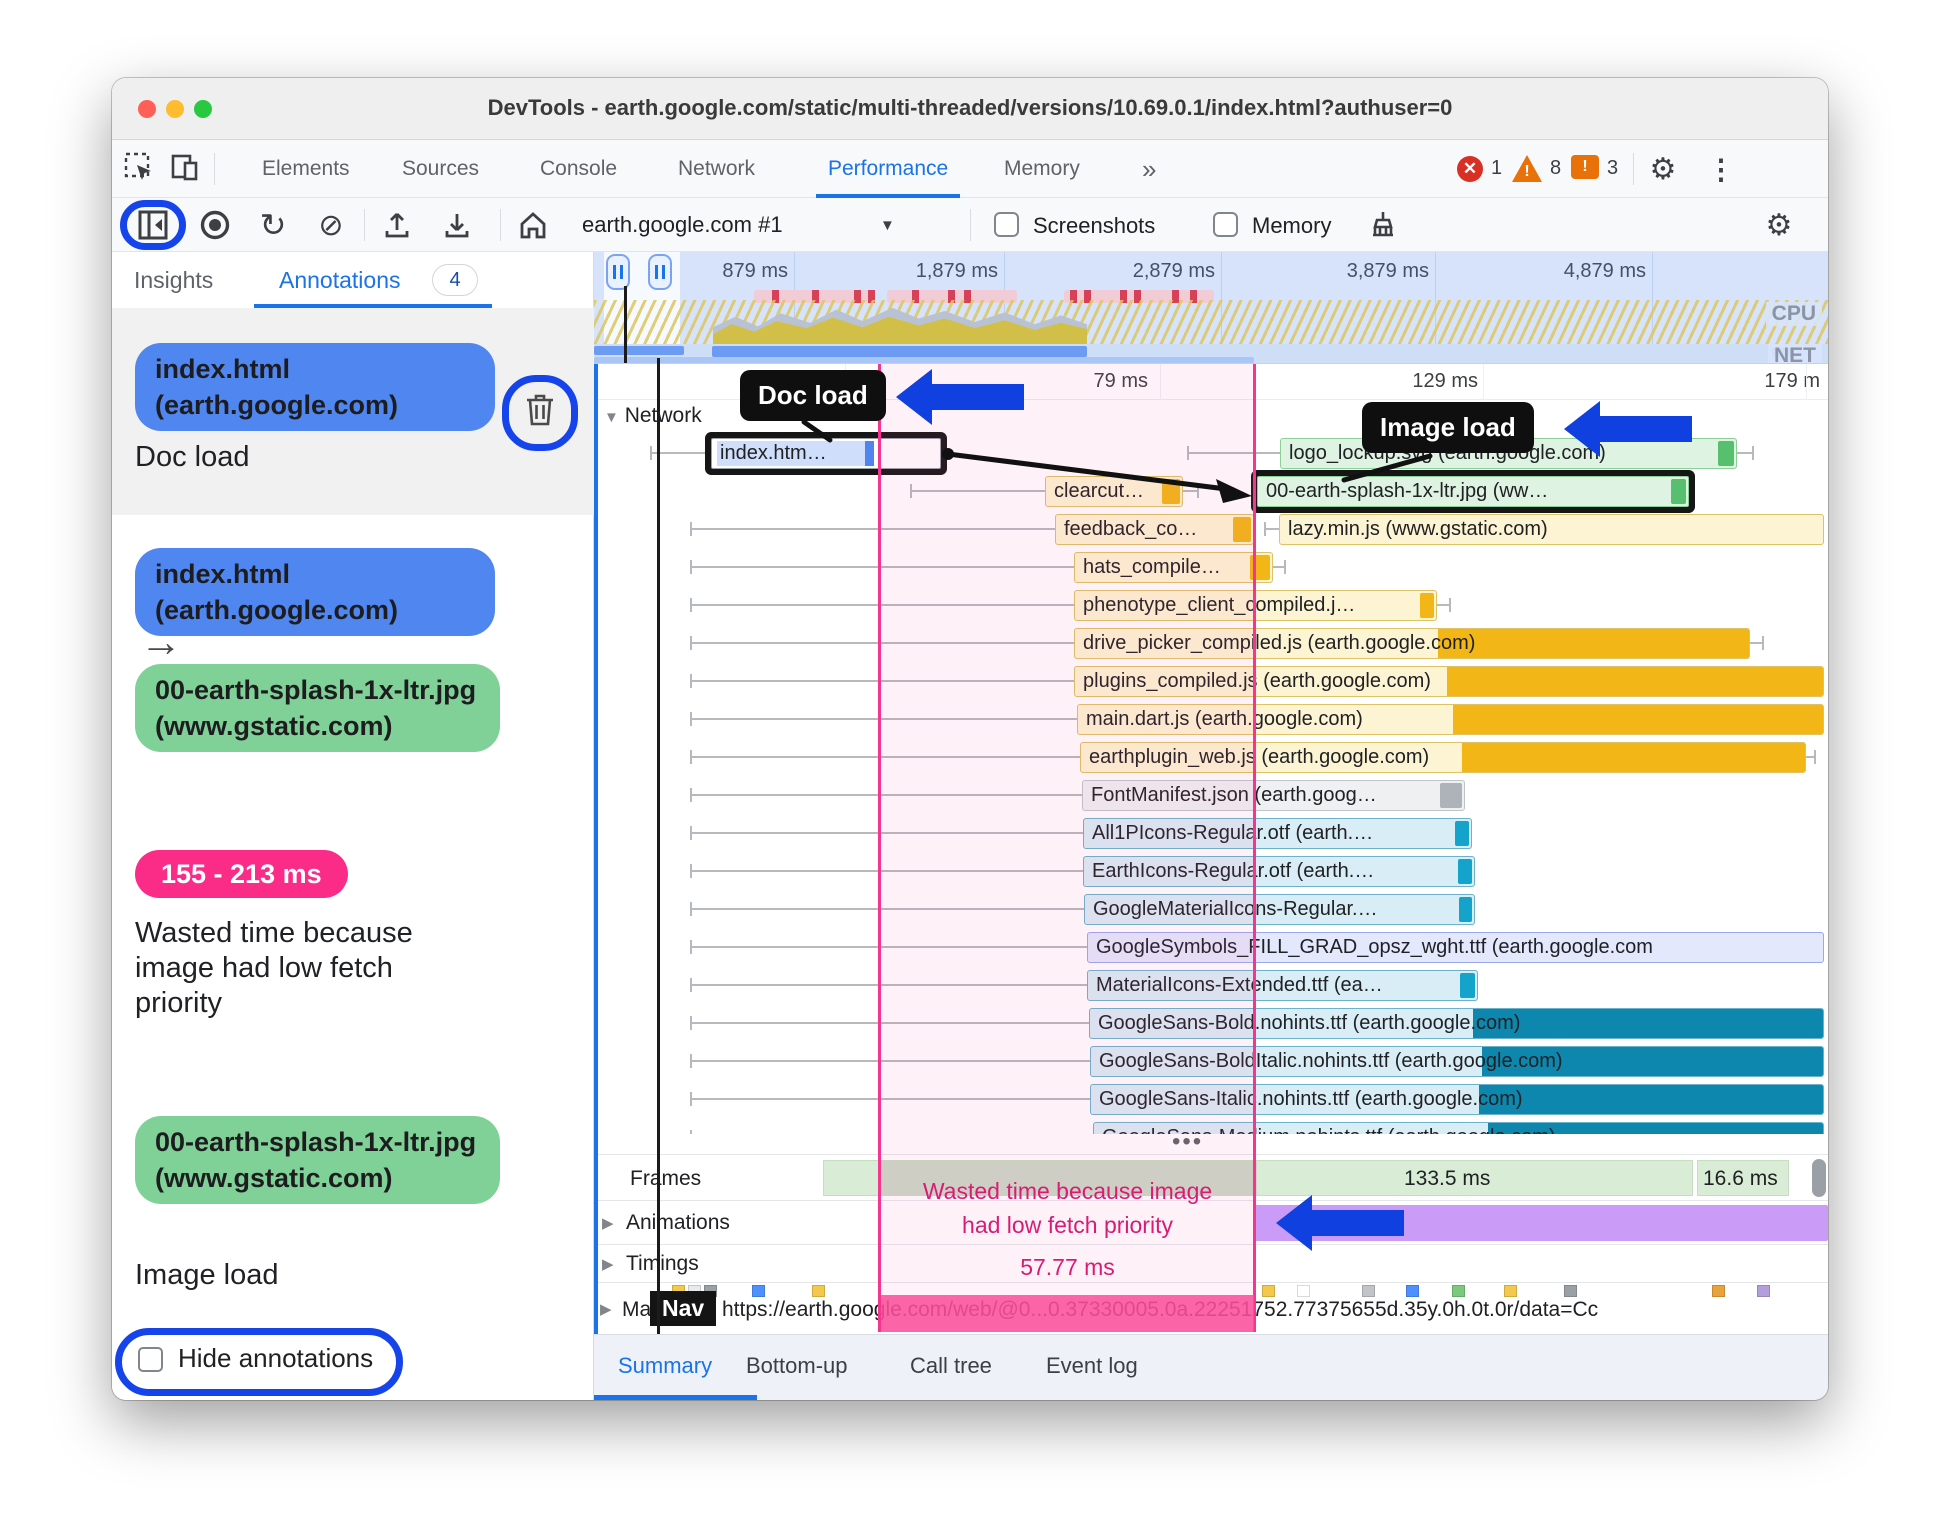  Describe the element at coordinates (1585, 167) in the screenshot. I see `issues-badge-icon: !` at that location.